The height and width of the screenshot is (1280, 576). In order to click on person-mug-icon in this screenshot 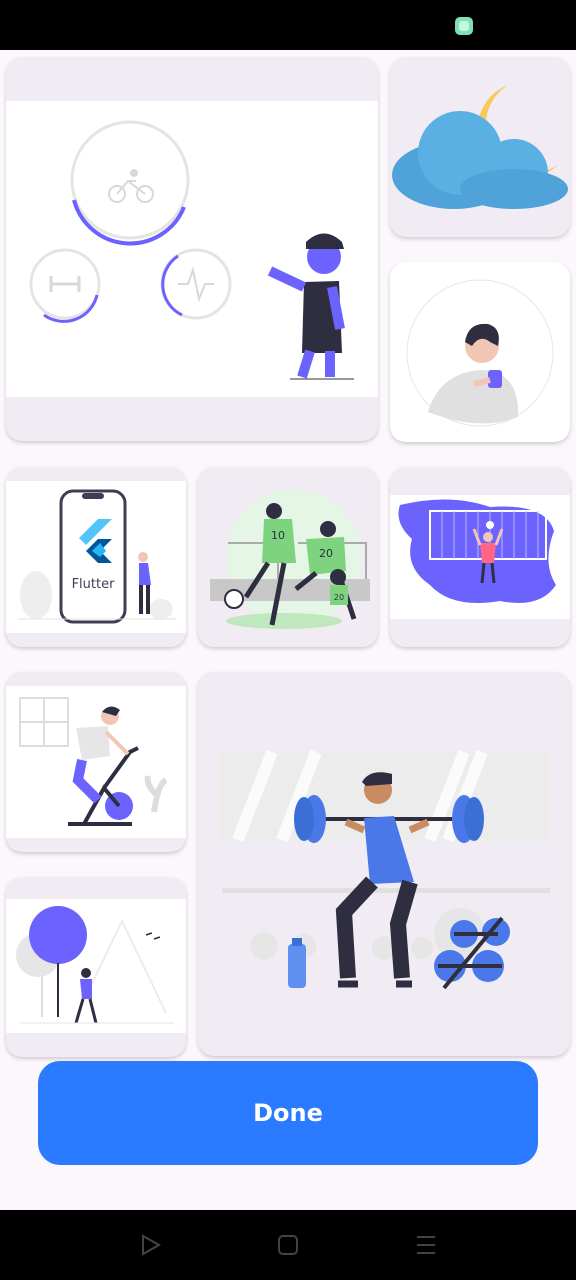, I will do `click(480, 353)`.